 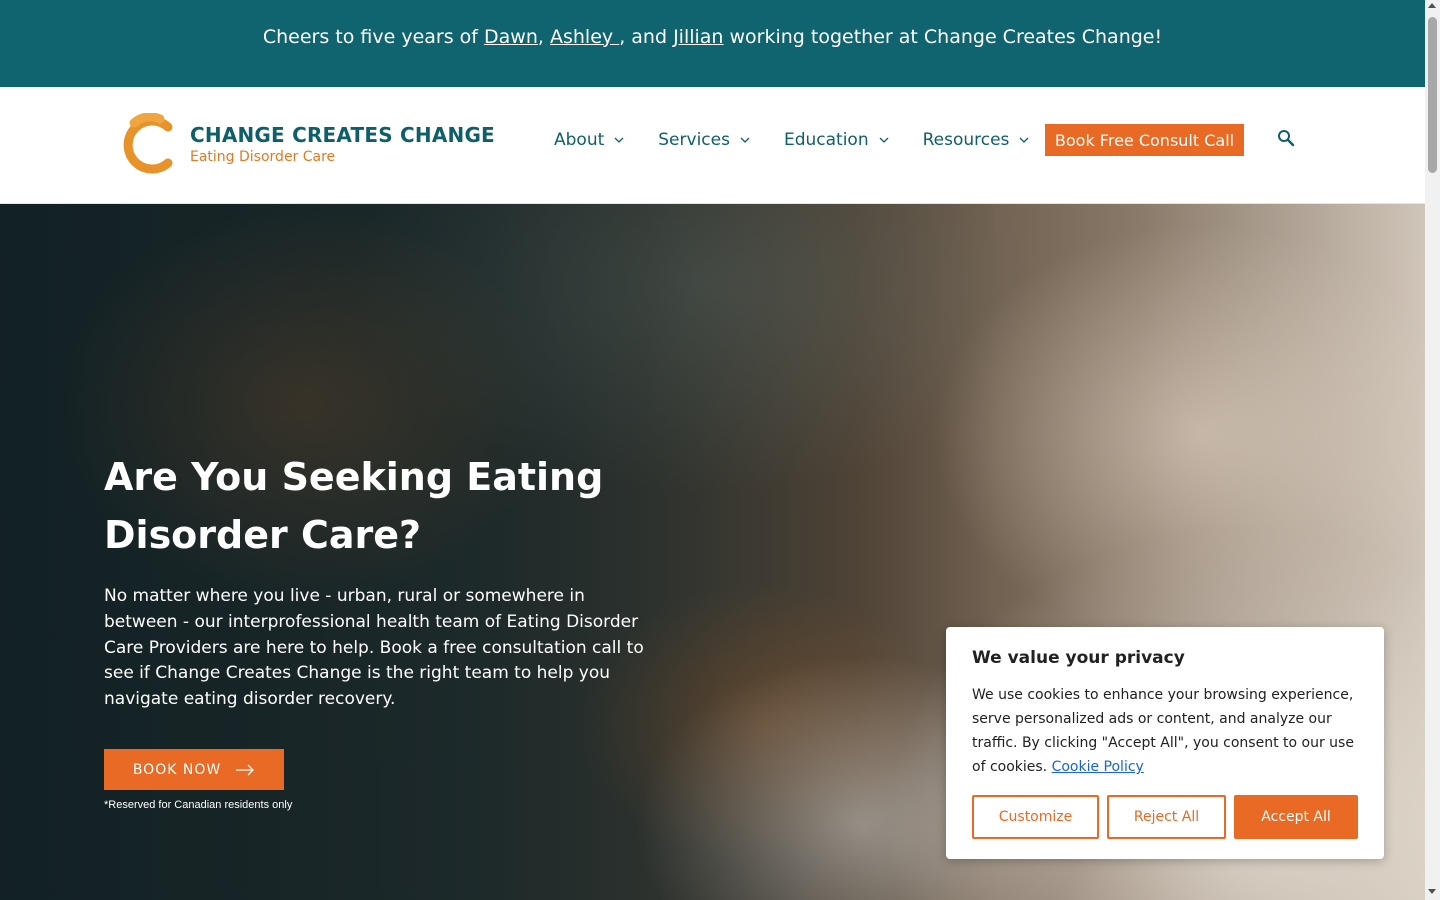 What do you see at coordinates (826, 140) in the screenshot?
I see `nav-label-education: Education` at bounding box center [826, 140].